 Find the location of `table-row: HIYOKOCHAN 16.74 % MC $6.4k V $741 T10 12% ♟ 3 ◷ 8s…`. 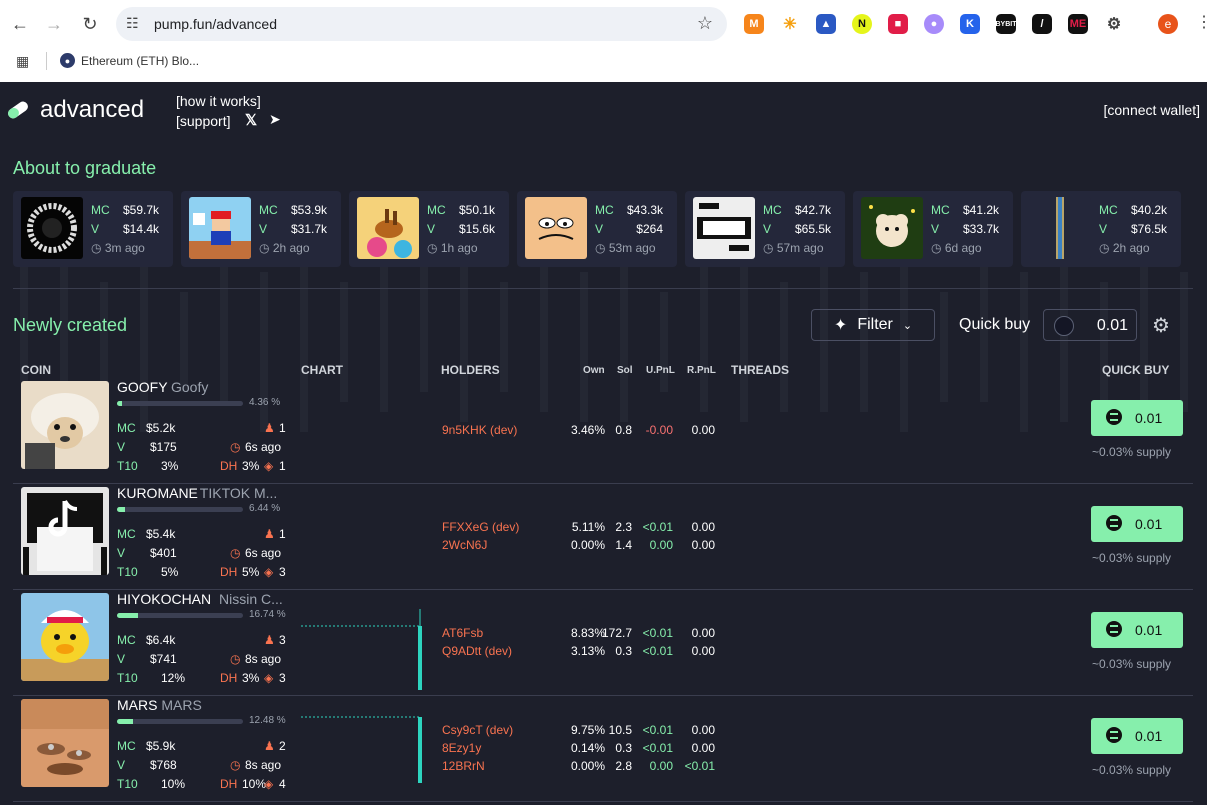

table-row: HIYOKOCHAN 16.74 % MC $6.4k V $741 T10 12% ♟ 3 ◷ 8s… is located at coordinates (603, 642).